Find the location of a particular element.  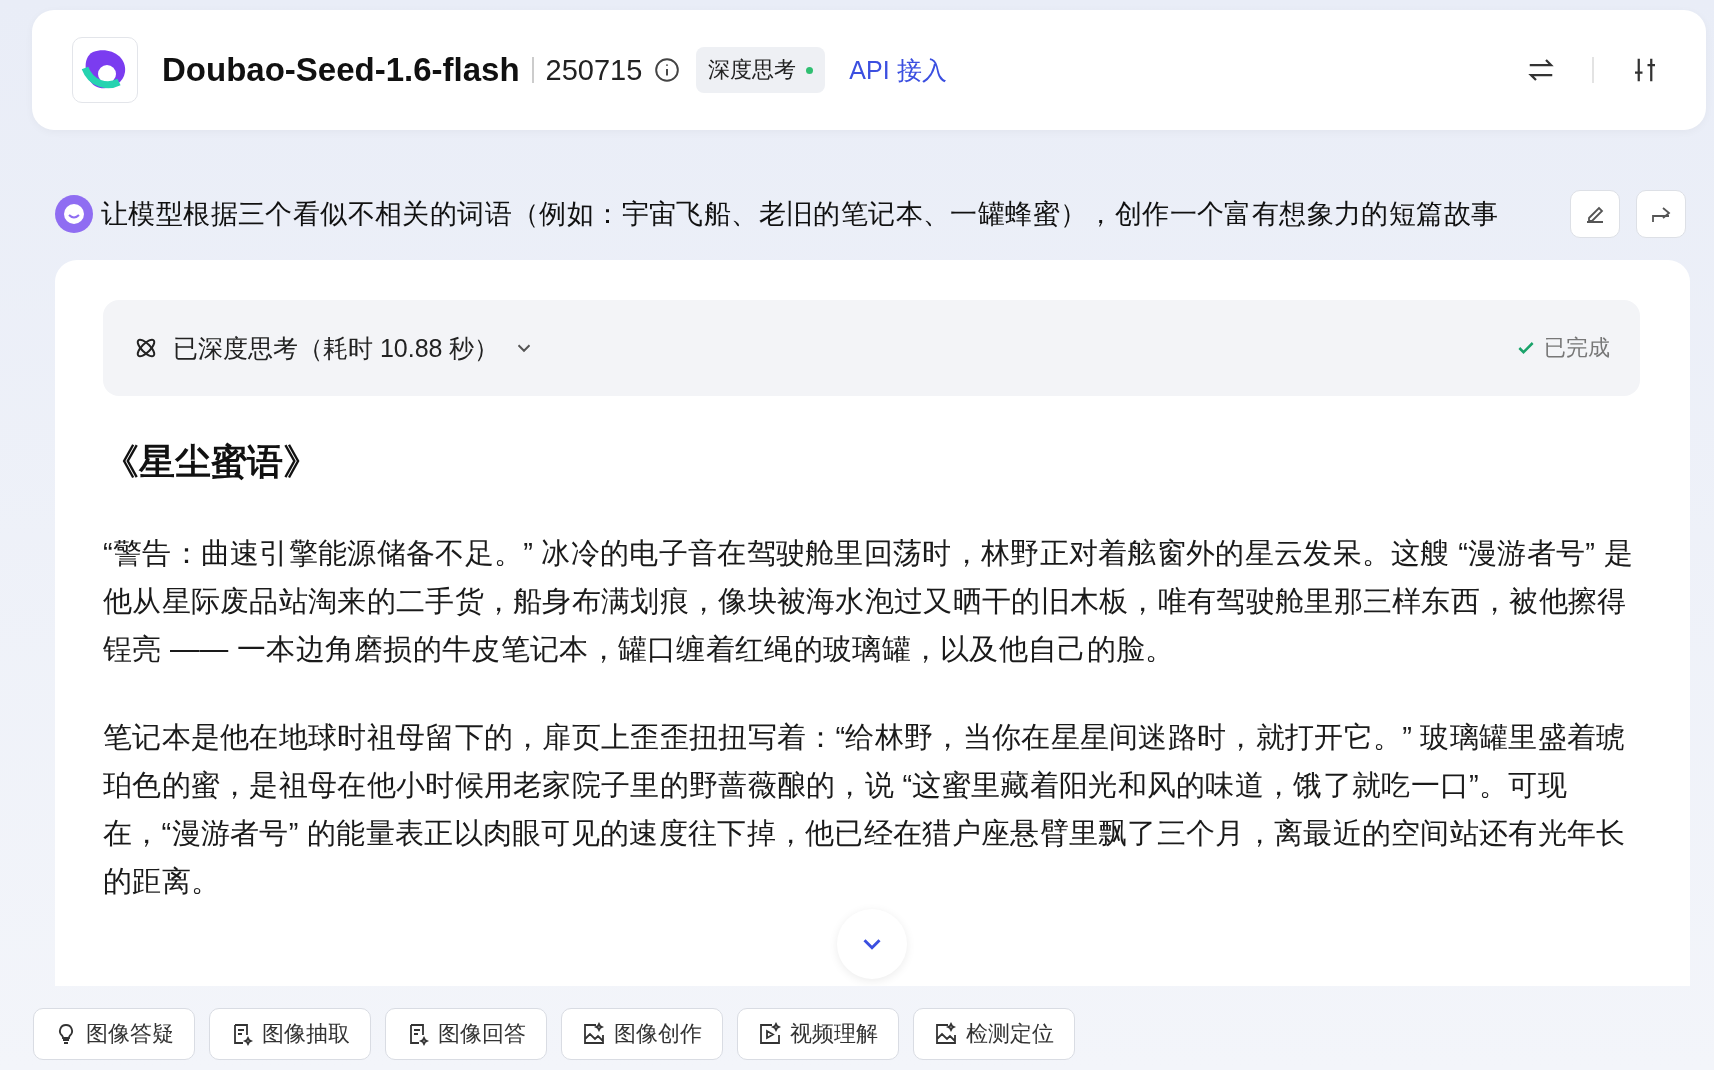

thinking-toggle: 已深度思考（耗时 10.88 秒） is located at coordinates (334, 348).